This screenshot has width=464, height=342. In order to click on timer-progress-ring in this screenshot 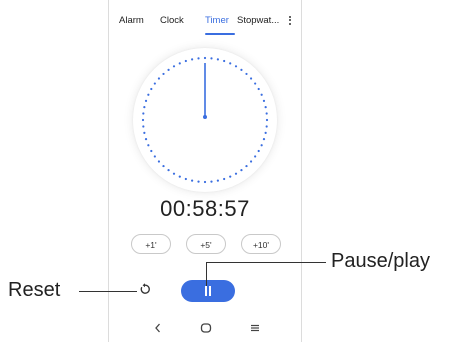, I will do `click(205, 120)`.